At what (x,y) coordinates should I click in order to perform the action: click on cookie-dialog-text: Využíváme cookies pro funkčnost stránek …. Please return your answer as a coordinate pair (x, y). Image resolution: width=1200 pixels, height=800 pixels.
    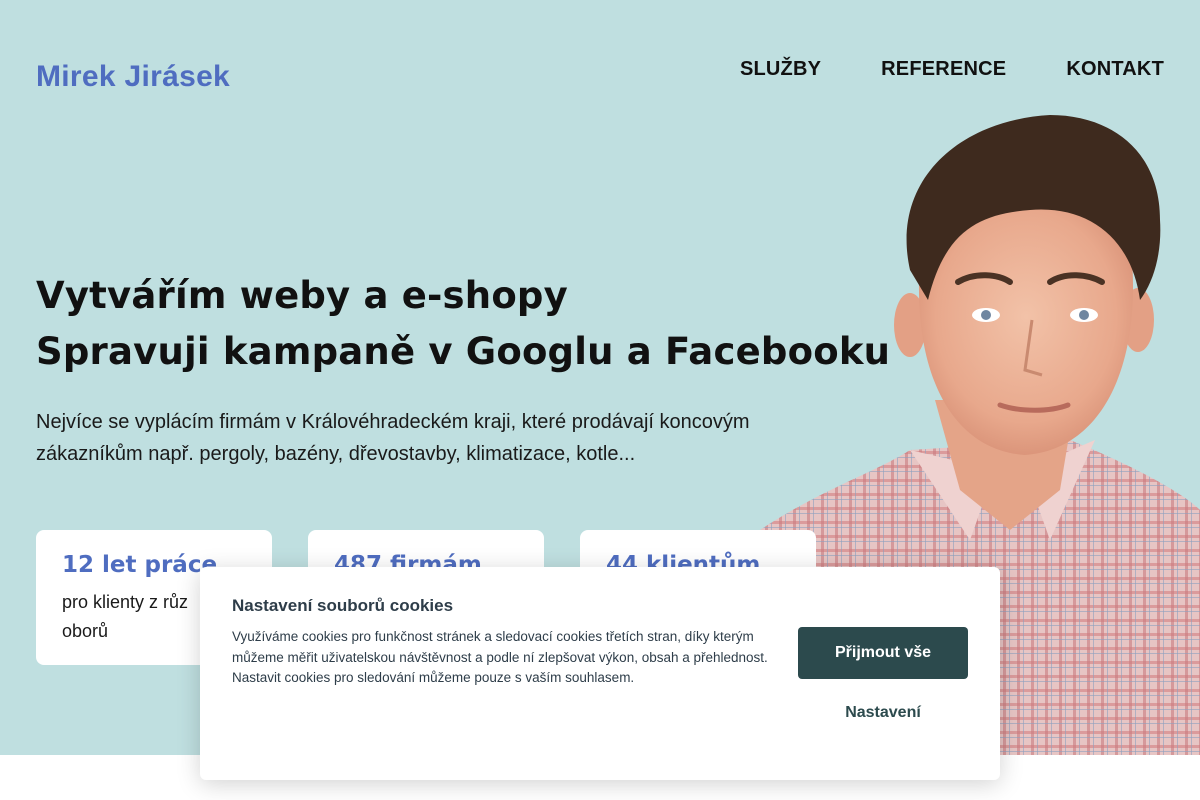
    Looking at the image, I should click on (500, 657).